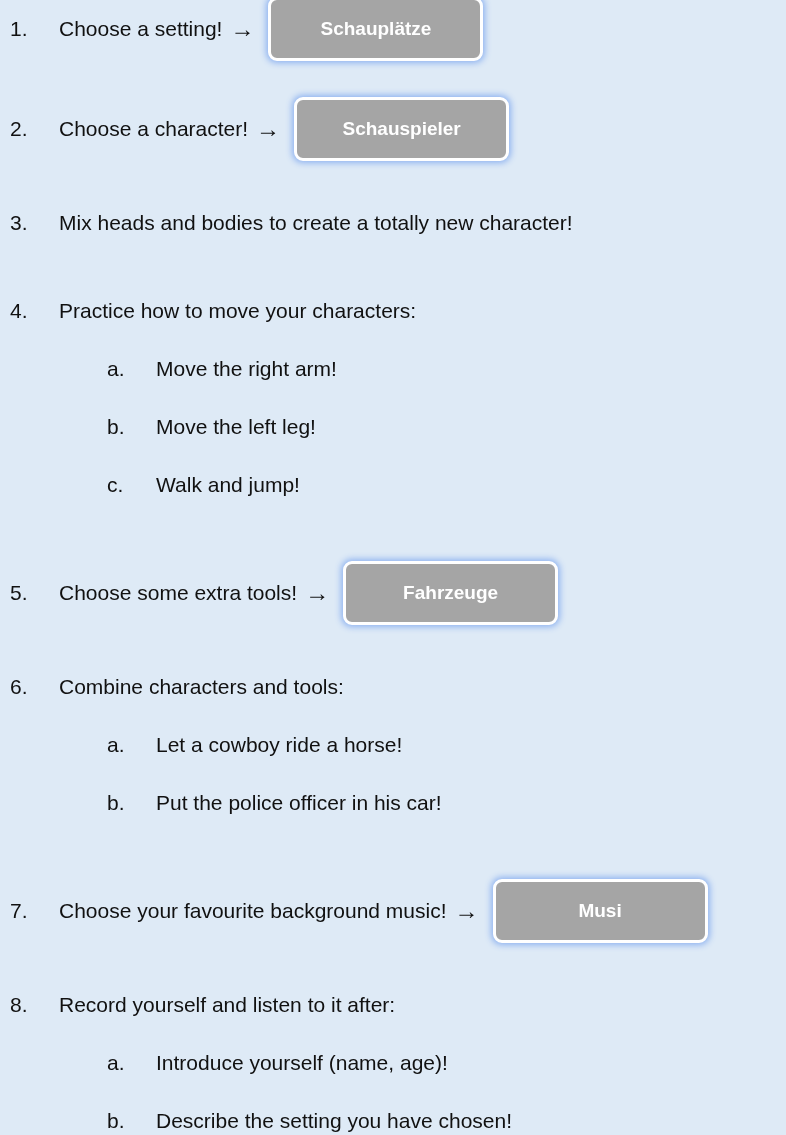  Describe the element at coordinates (299, 803) in the screenshot. I see `instruction-text: Put the police officer in his car!` at that location.